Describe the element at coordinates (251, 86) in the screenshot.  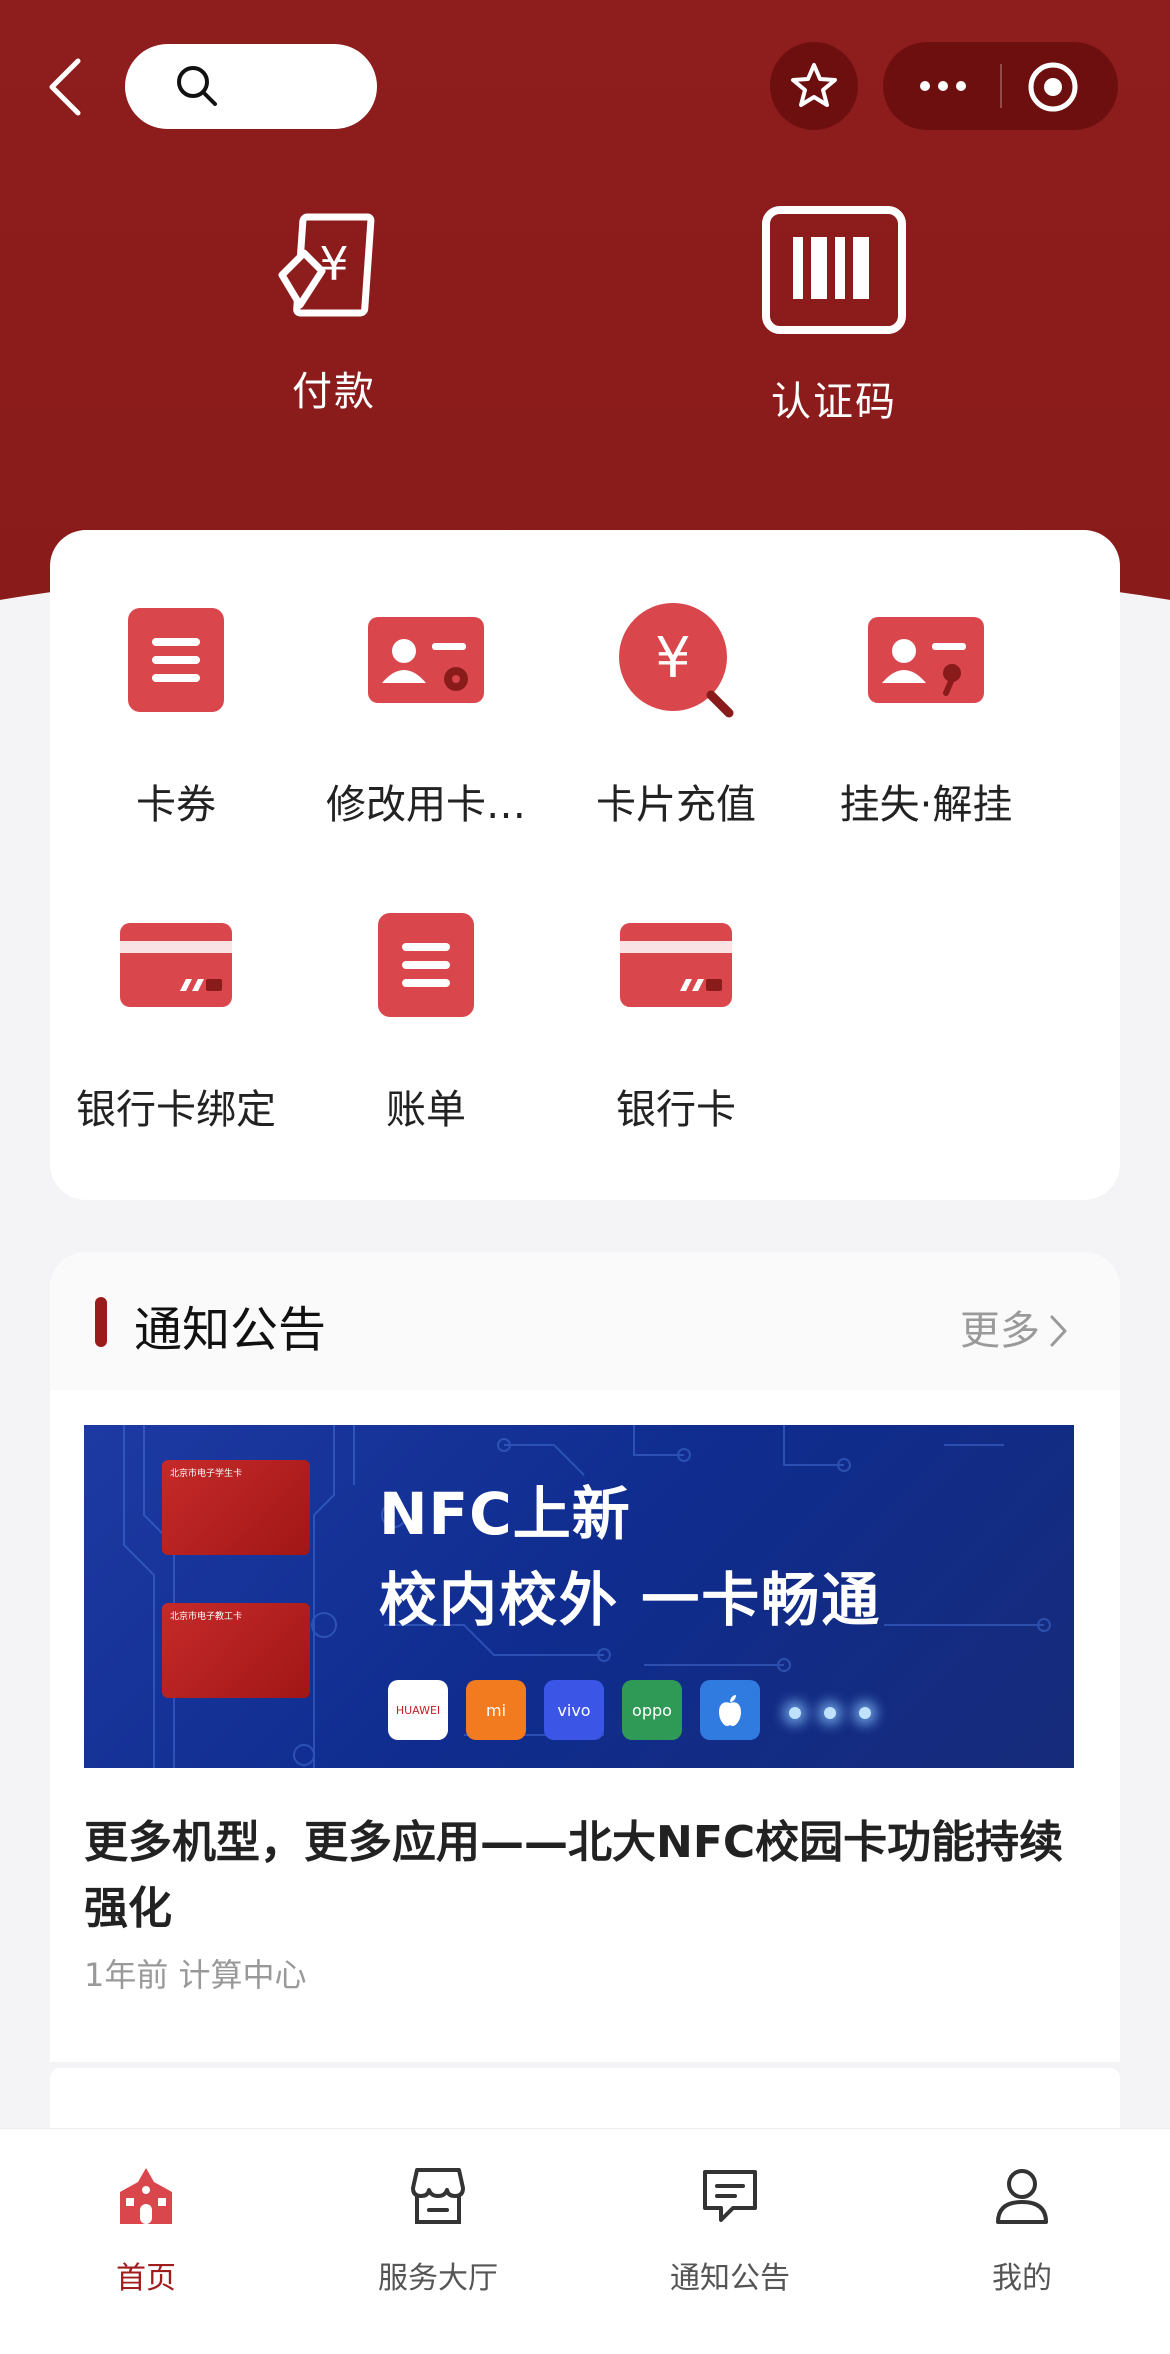
I see `search-button` at that location.